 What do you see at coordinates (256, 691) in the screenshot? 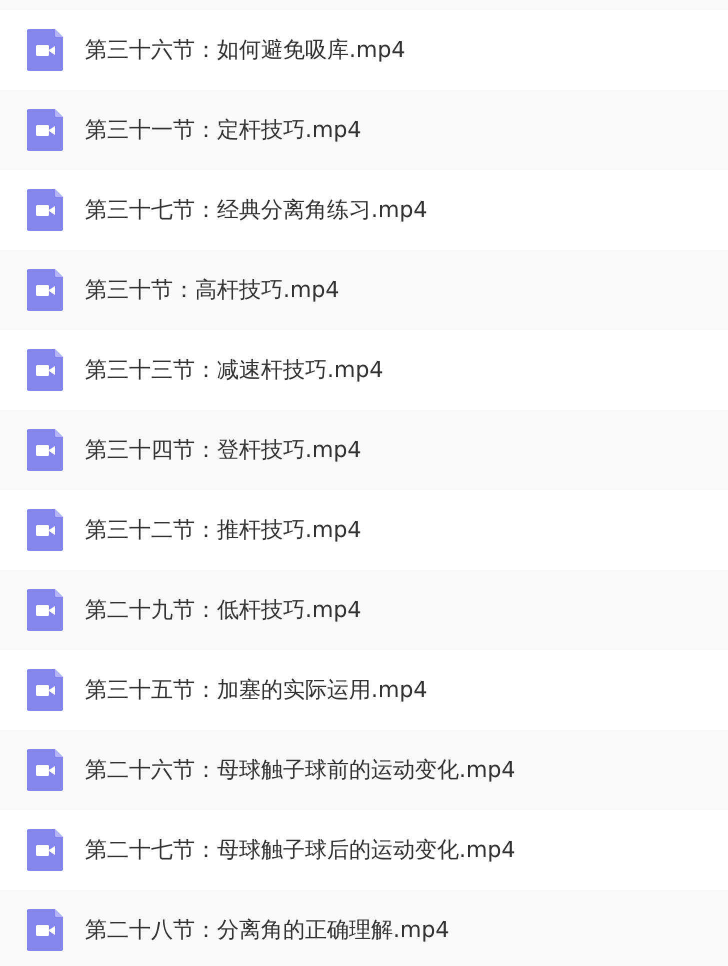
I see `file-name: 第三十五节：加塞的实际运用.mp4` at bounding box center [256, 691].